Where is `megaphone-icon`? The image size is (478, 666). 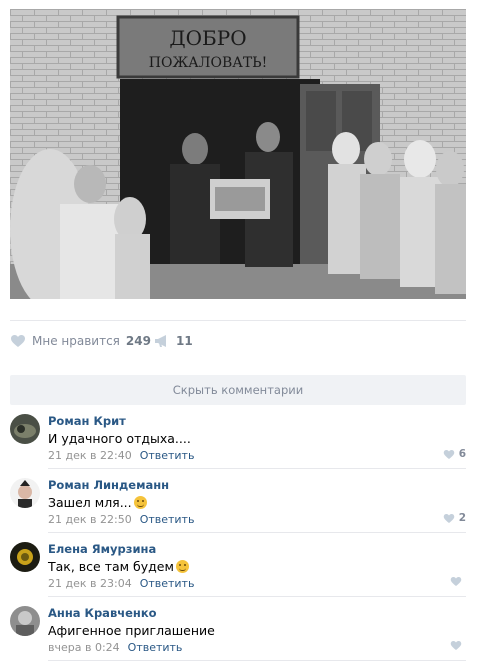 megaphone-icon is located at coordinates (160, 341).